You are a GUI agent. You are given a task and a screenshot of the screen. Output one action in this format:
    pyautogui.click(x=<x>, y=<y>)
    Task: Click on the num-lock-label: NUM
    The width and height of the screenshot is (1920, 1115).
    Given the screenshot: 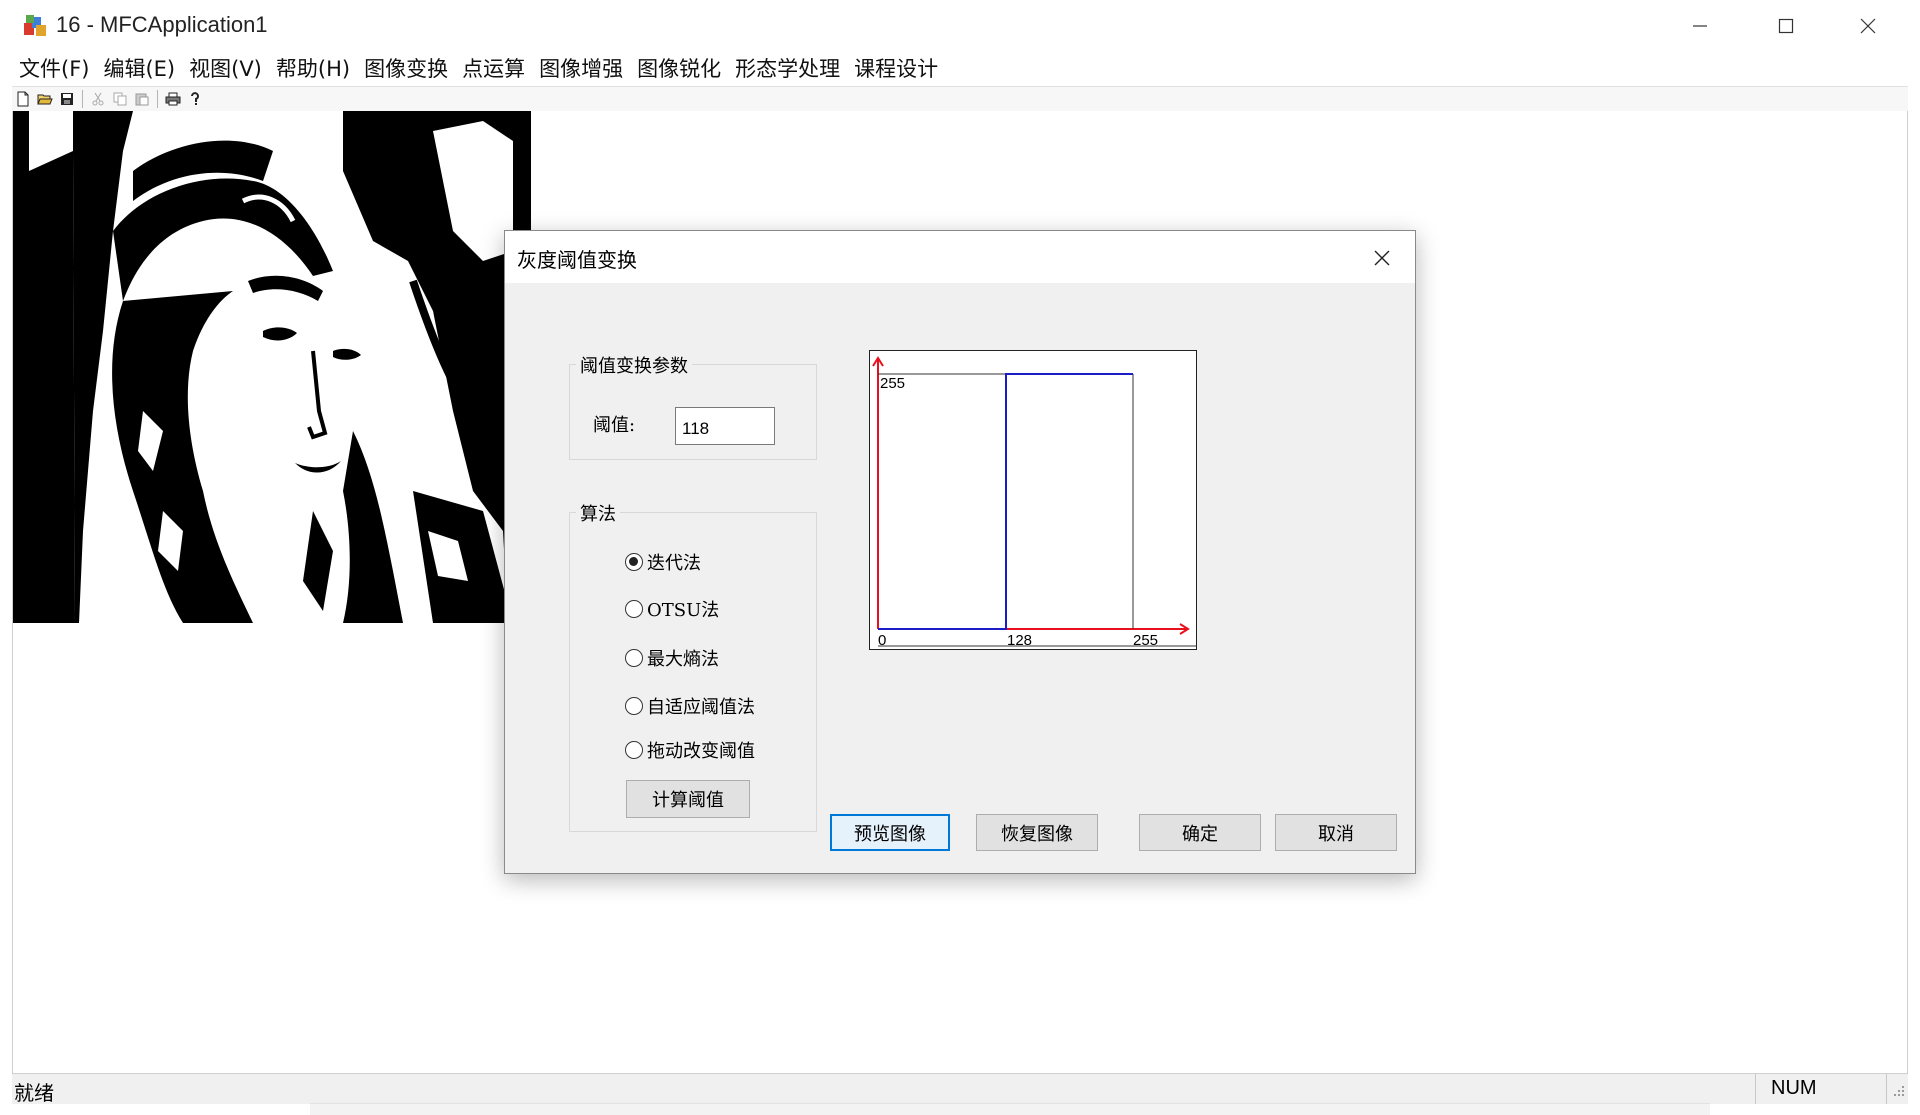 What is the action you would take?
    pyautogui.click(x=1794, y=1088)
    